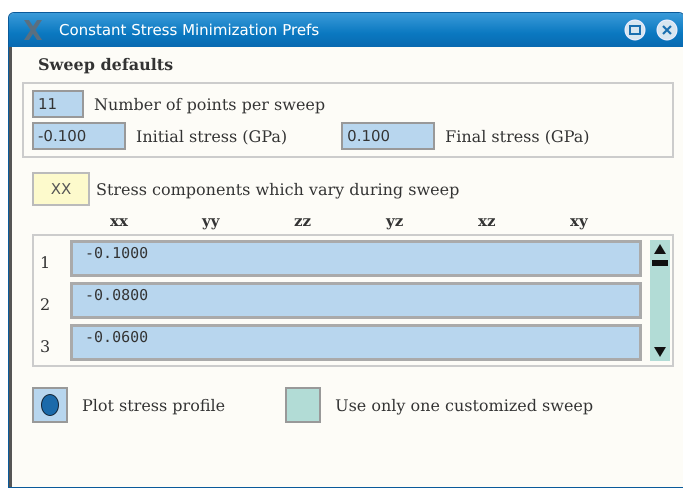 The height and width of the screenshot is (489, 683). What do you see at coordinates (278, 189) in the screenshot?
I see `components-label: Stress components which vary during sweep` at bounding box center [278, 189].